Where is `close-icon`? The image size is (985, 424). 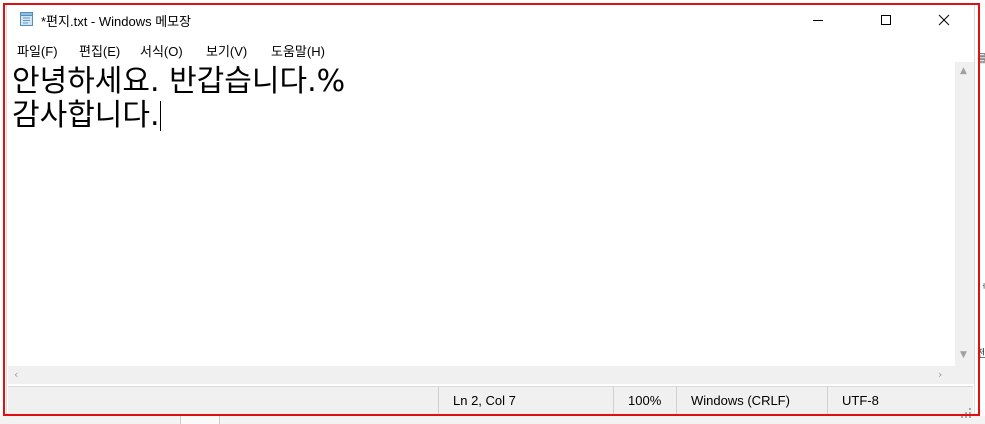
close-icon is located at coordinates (944, 20).